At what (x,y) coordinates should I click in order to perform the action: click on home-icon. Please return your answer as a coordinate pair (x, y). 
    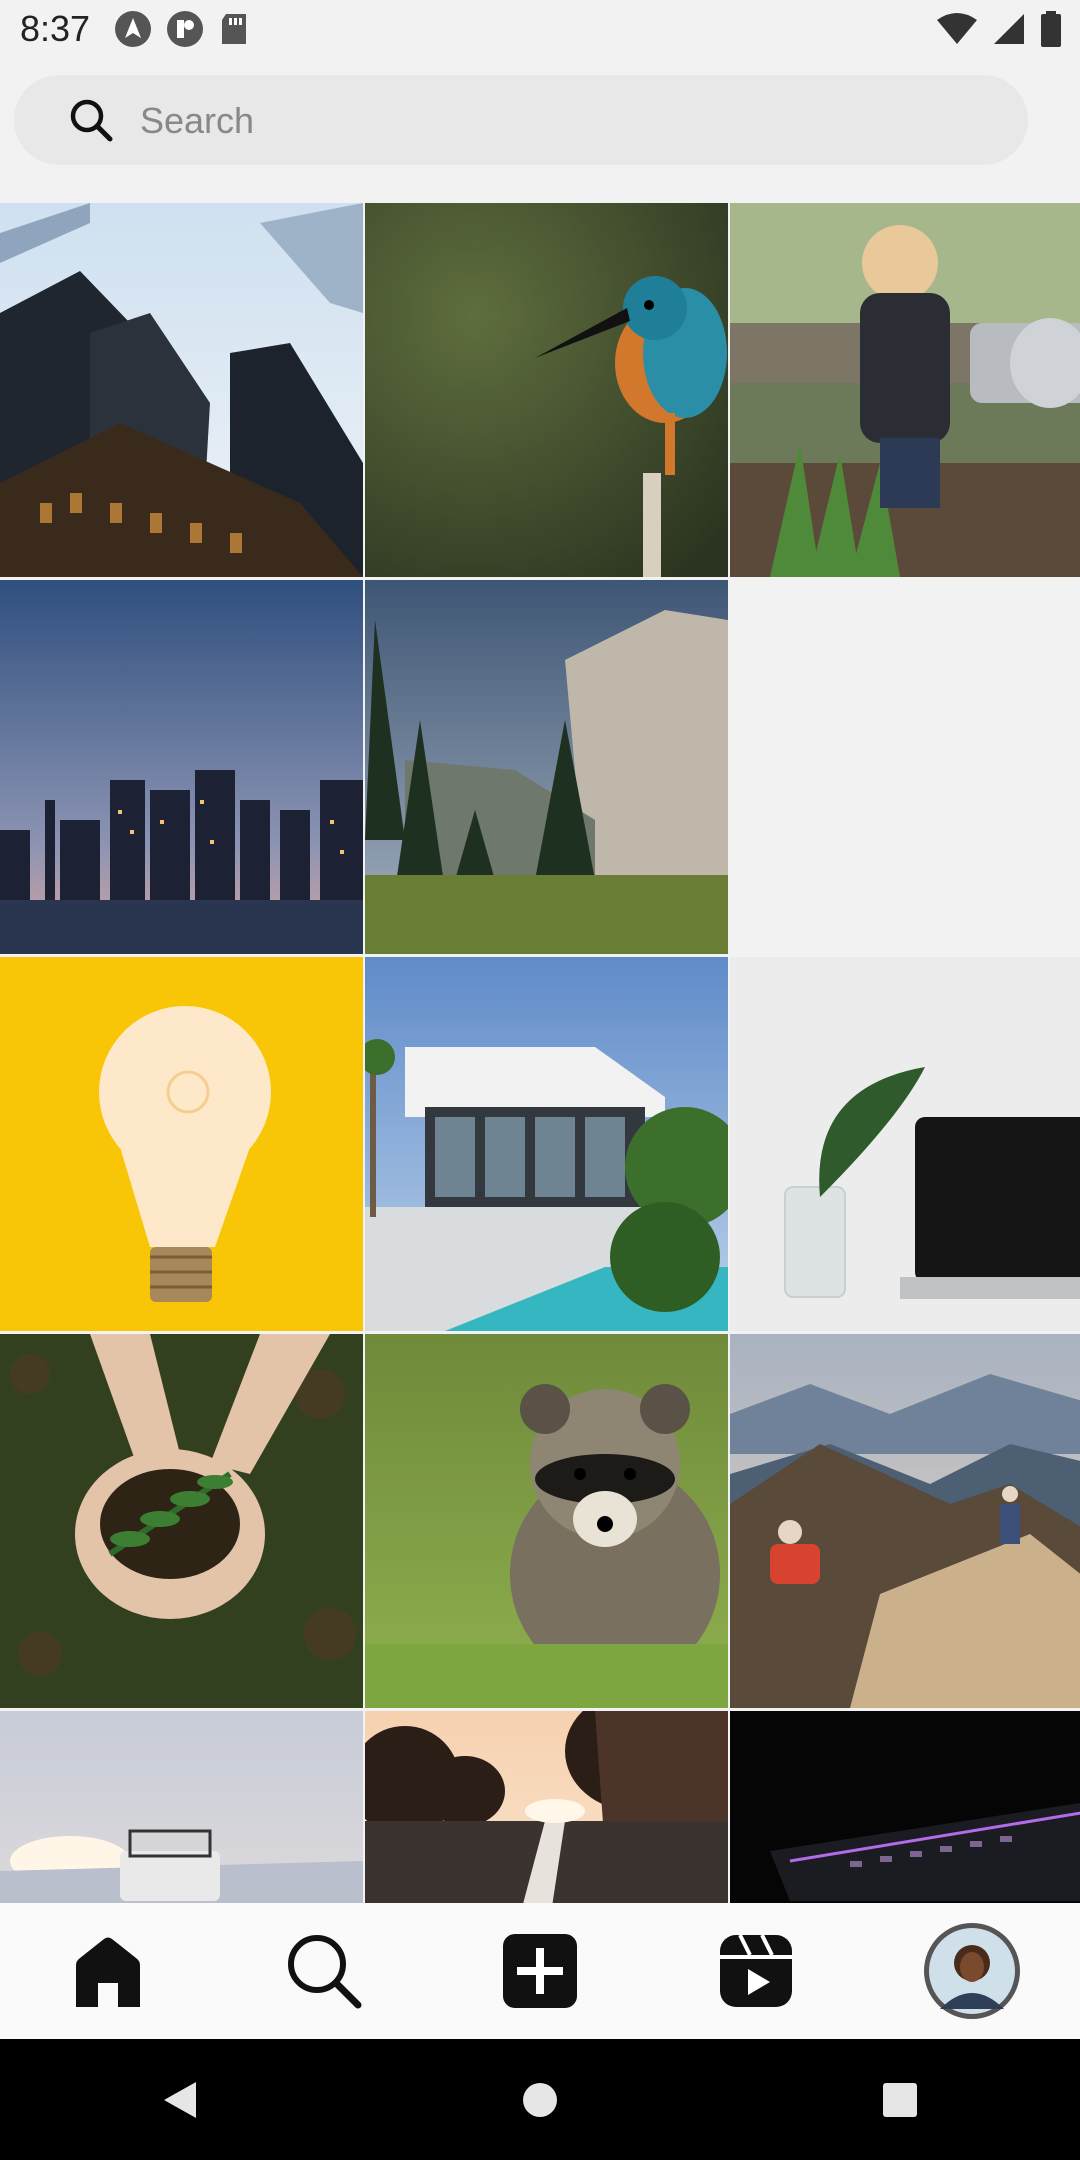
    Looking at the image, I should click on (108, 1972).